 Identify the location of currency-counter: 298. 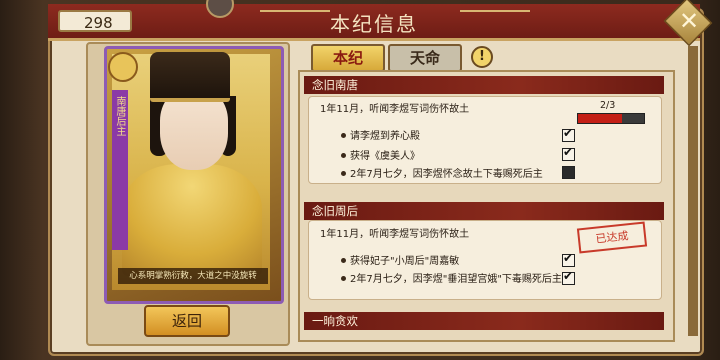
(95, 21).